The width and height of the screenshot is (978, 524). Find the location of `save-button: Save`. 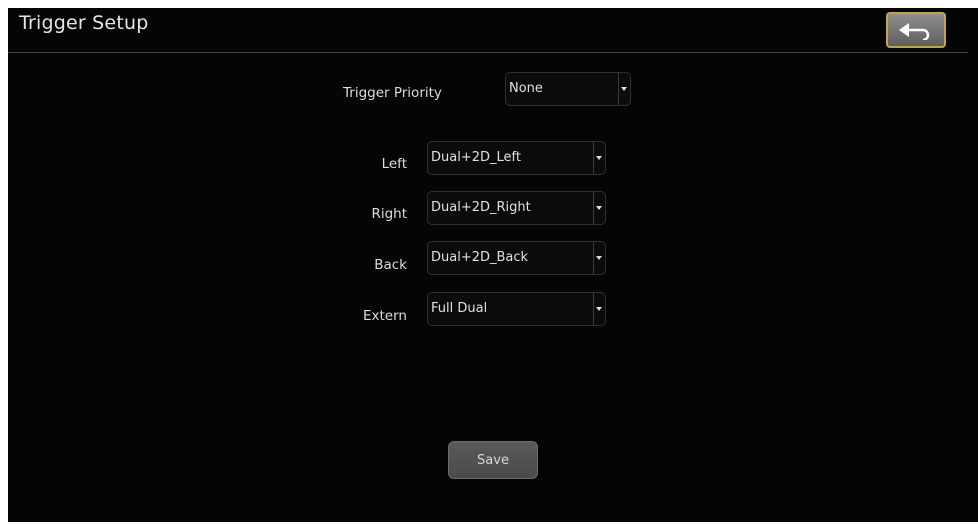

save-button: Save is located at coordinates (493, 460).